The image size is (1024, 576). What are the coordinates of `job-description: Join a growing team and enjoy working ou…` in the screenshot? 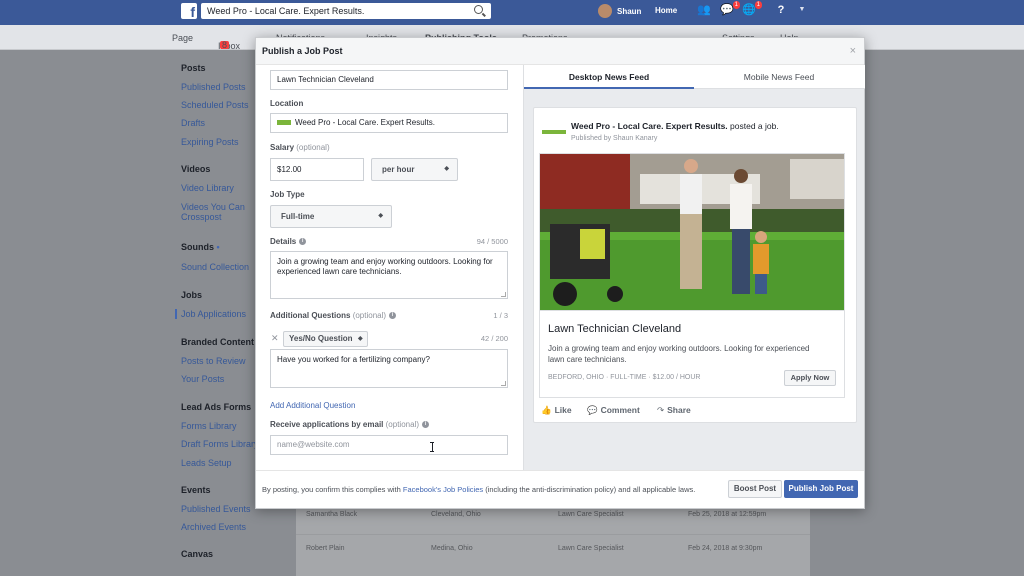 It's located at (679, 354).